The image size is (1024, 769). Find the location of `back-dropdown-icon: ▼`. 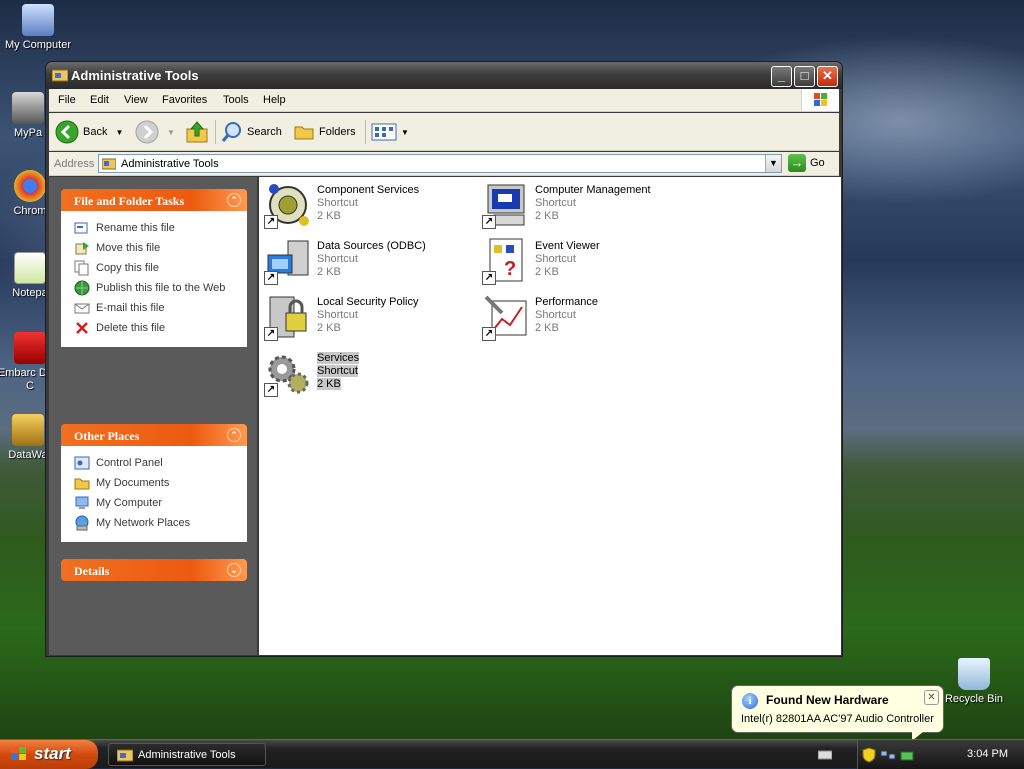

back-dropdown-icon: ▼ is located at coordinates (119, 132).